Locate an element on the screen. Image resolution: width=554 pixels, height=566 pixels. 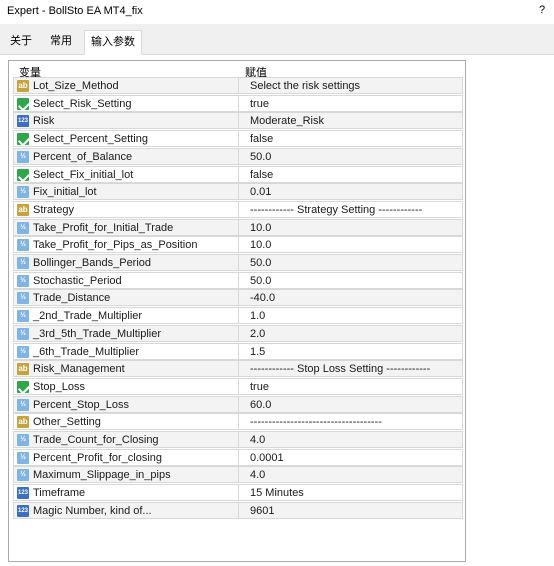
variable-value: ------------------------------------ is located at coordinates (316, 422).